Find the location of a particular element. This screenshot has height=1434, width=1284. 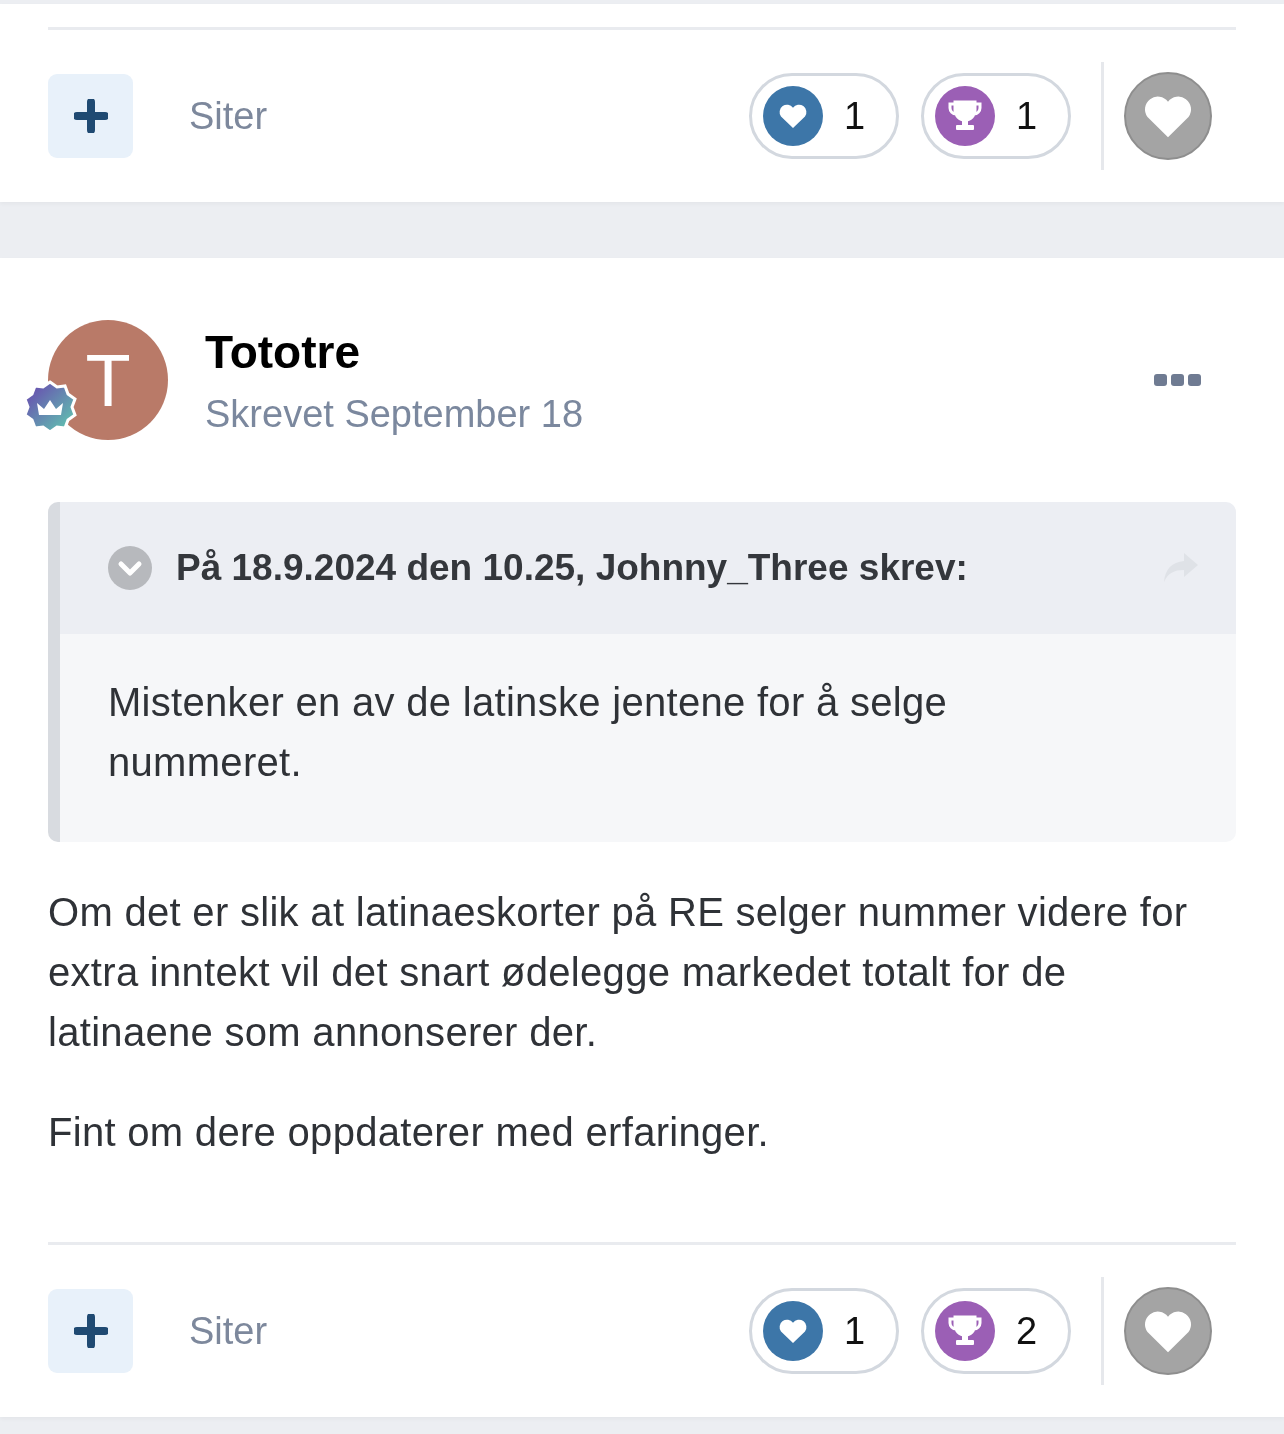

author-name: Tototre is located at coordinates (394, 351).